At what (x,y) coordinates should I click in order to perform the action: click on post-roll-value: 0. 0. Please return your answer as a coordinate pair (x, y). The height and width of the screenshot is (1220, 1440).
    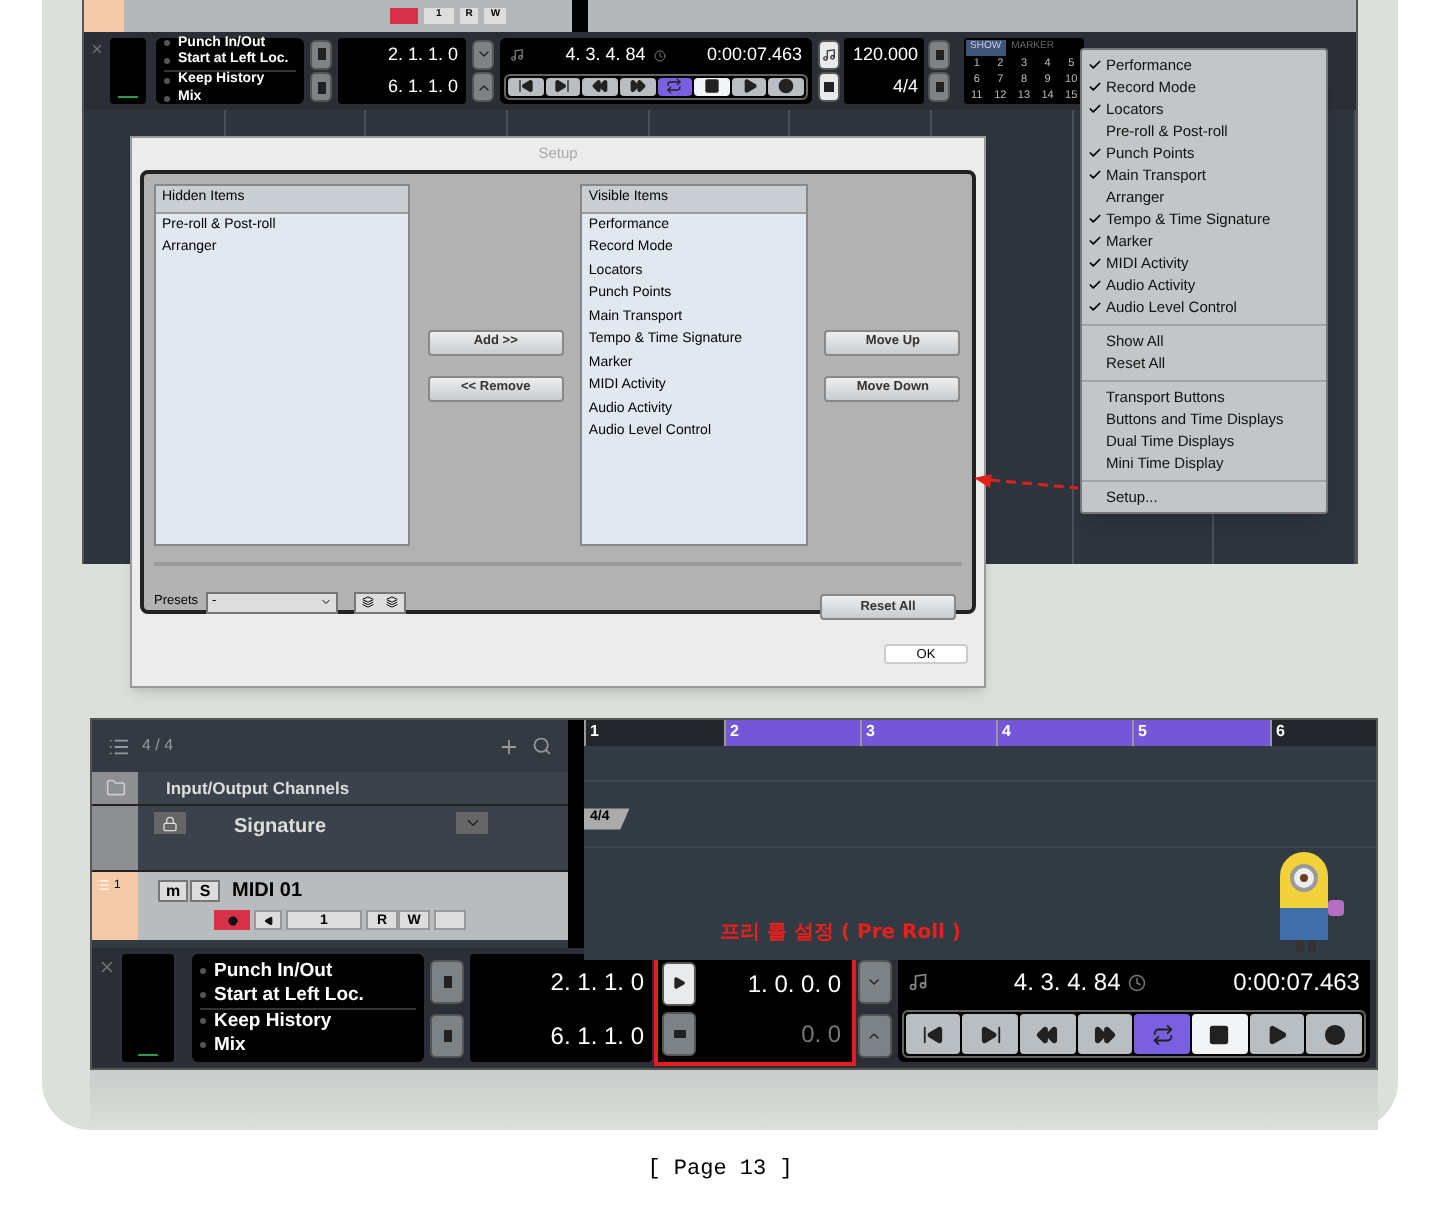
    Looking at the image, I should click on (821, 1033).